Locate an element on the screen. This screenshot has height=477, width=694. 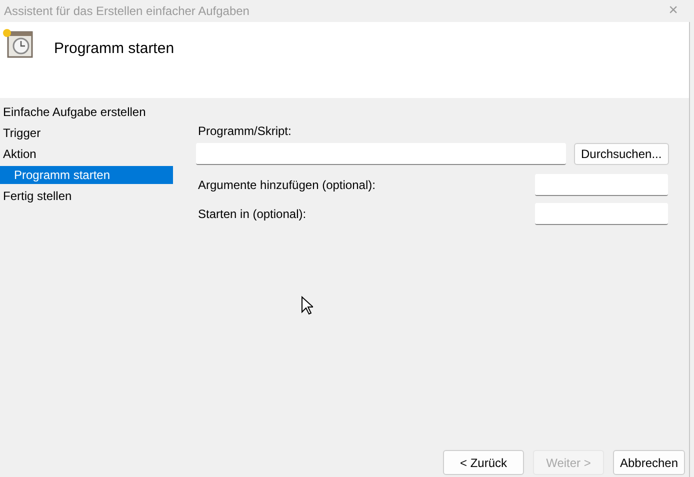
step-item: Programm starten is located at coordinates (86, 175).